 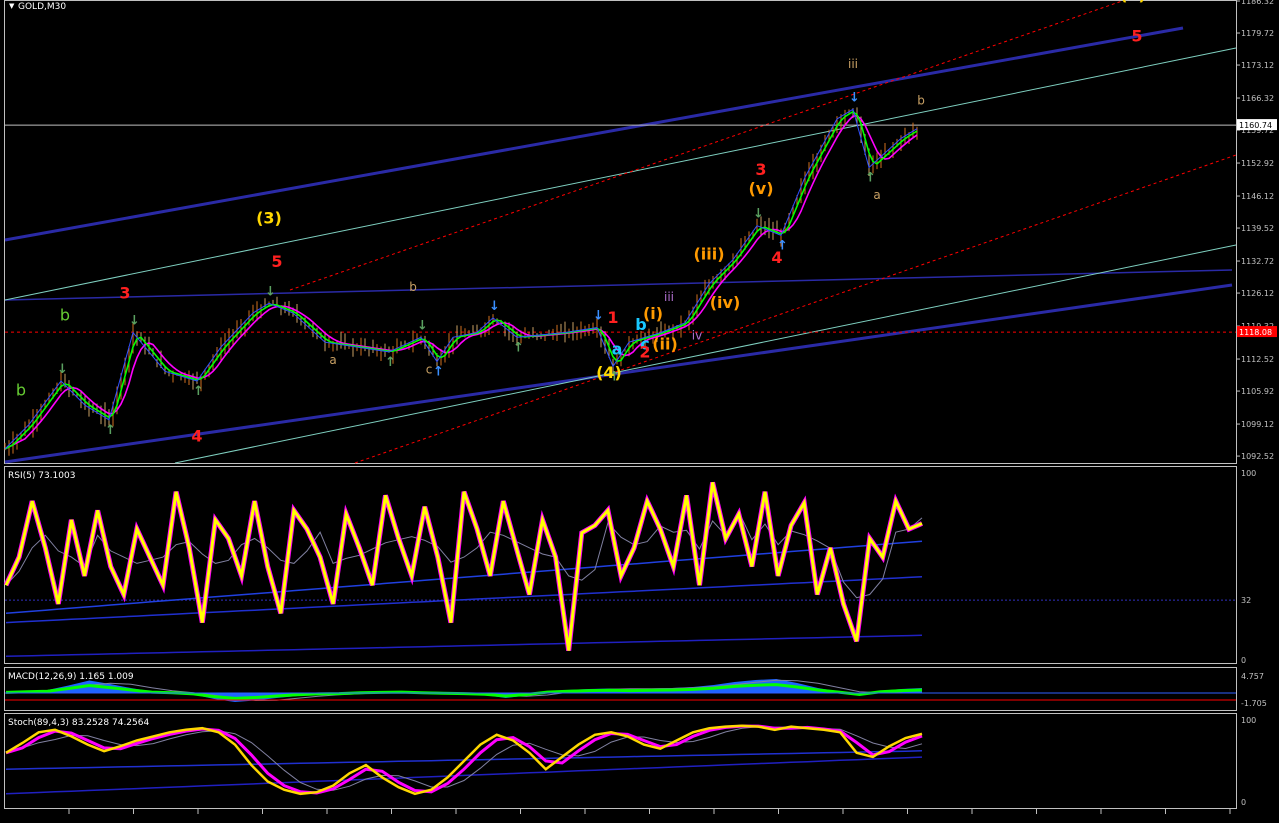 What do you see at coordinates (41, 476) in the screenshot?
I see `rsi-label: RSI(5) 73.1003` at bounding box center [41, 476].